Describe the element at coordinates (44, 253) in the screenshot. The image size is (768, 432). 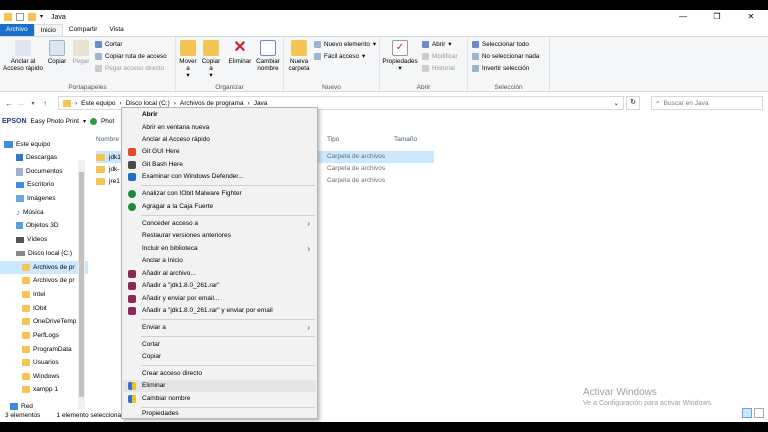
I see `nav-item-disco-local: Disco local (C:)` at that location.